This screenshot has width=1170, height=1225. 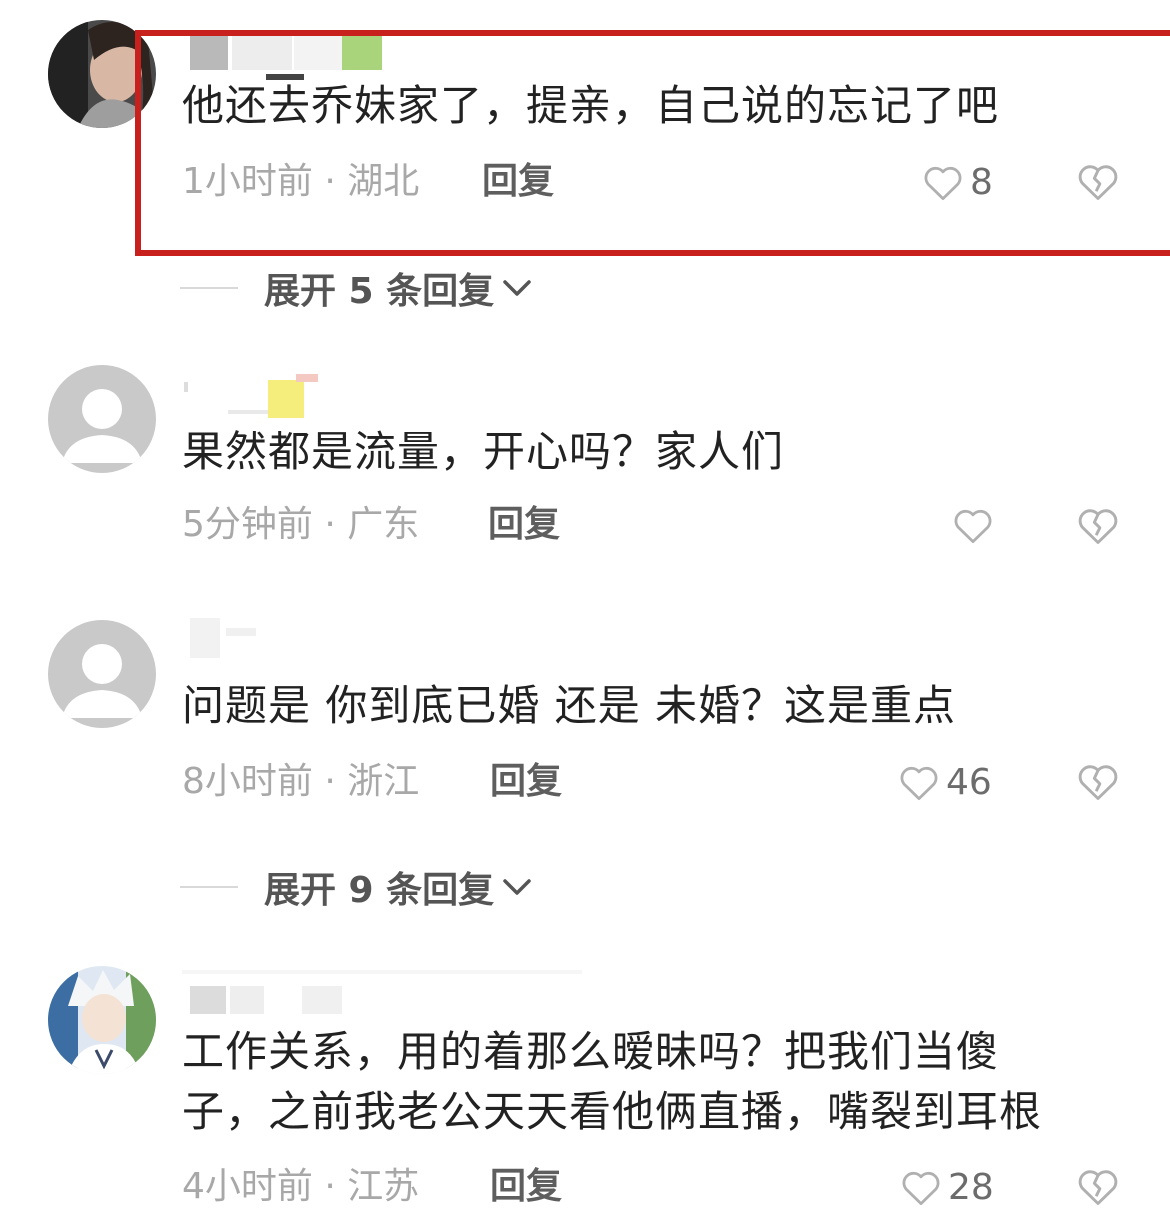 I want to click on like-button, so click(x=976, y=525).